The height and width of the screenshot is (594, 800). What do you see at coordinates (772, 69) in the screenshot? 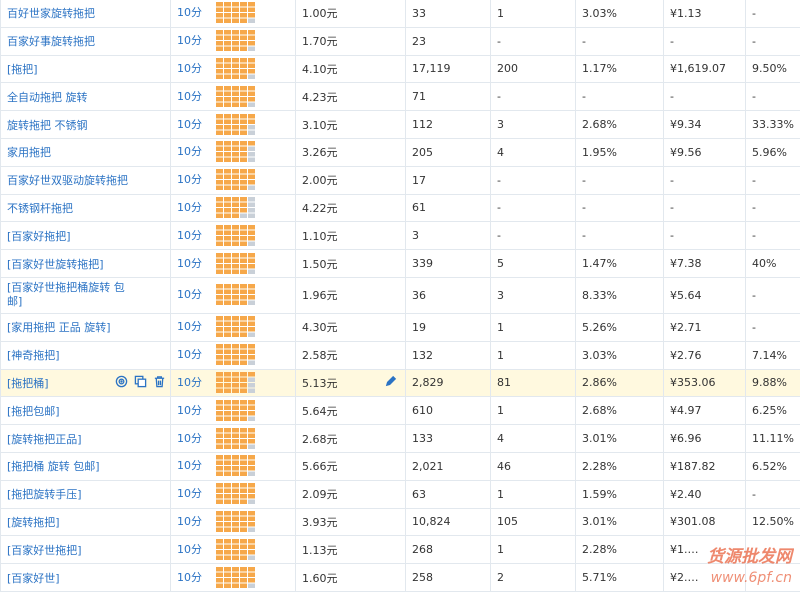
I see `roi-cell: 9.50%` at bounding box center [772, 69].